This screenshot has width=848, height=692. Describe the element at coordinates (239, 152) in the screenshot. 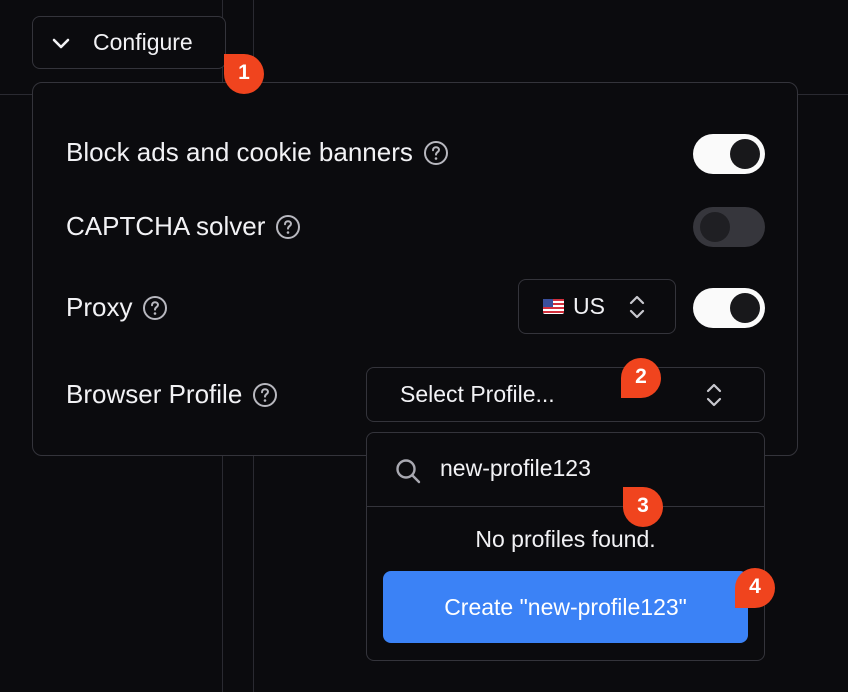

I see `block-ads-label: Block ads and cookie banners` at that location.